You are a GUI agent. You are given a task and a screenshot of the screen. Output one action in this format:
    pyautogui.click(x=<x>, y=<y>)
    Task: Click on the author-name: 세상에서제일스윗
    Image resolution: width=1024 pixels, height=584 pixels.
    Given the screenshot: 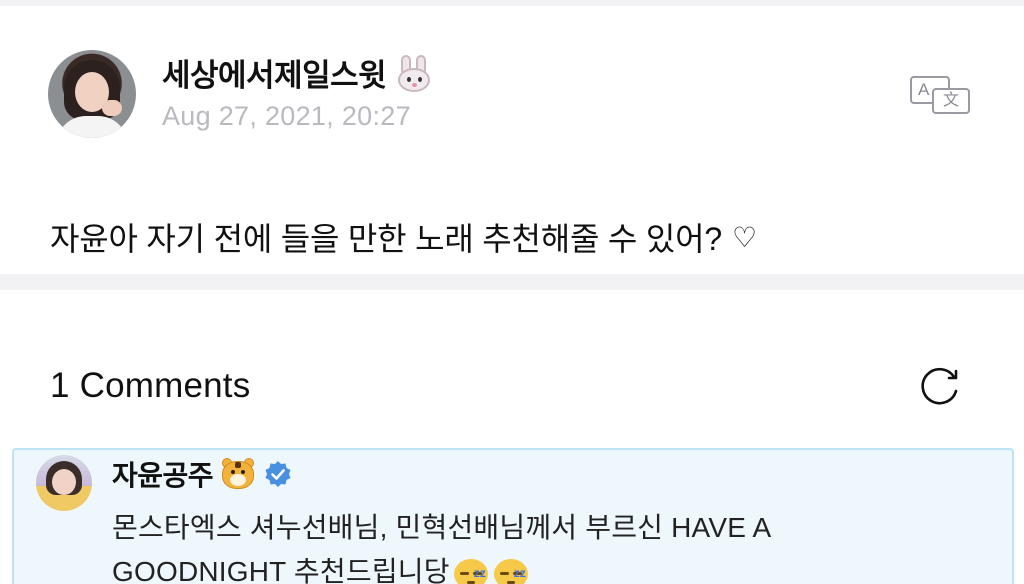 What is the action you would take?
    pyautogui.click(x=274, y=75)
    